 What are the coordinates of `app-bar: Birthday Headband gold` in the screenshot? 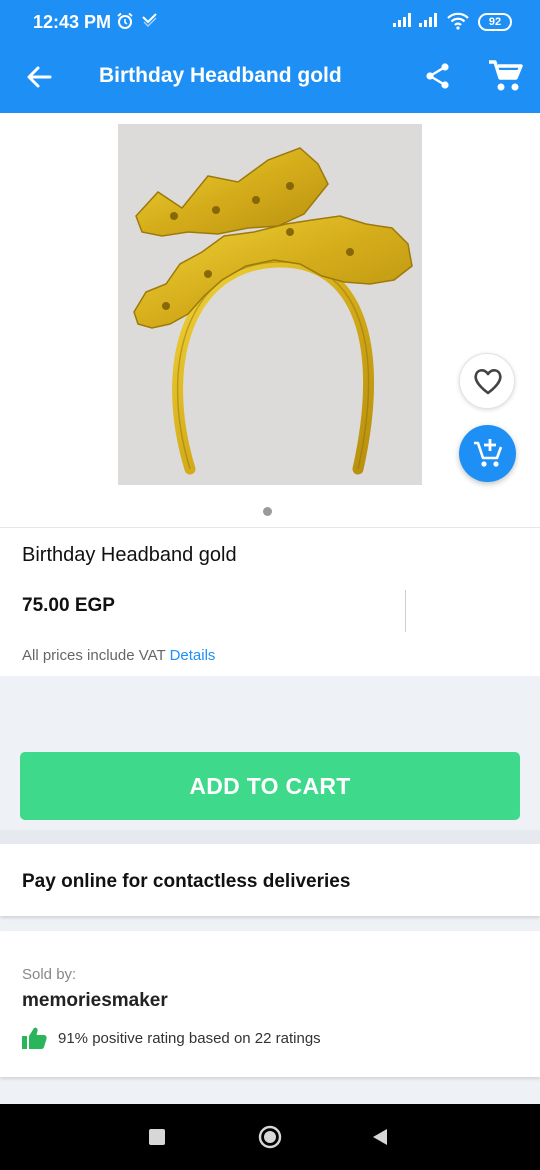 It's located at (270, 77).